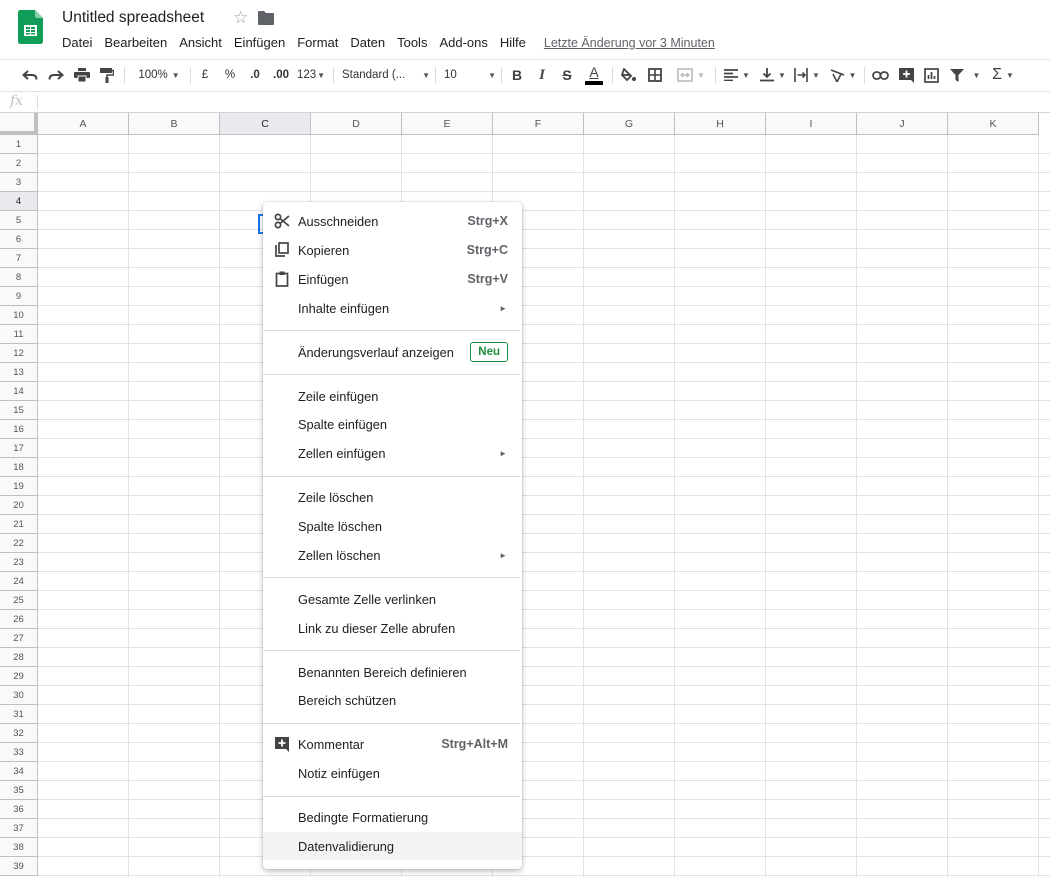 The width and height of the screenshot is (1050, 877). I want to click on row-header-38: 38, so click(19, 847).